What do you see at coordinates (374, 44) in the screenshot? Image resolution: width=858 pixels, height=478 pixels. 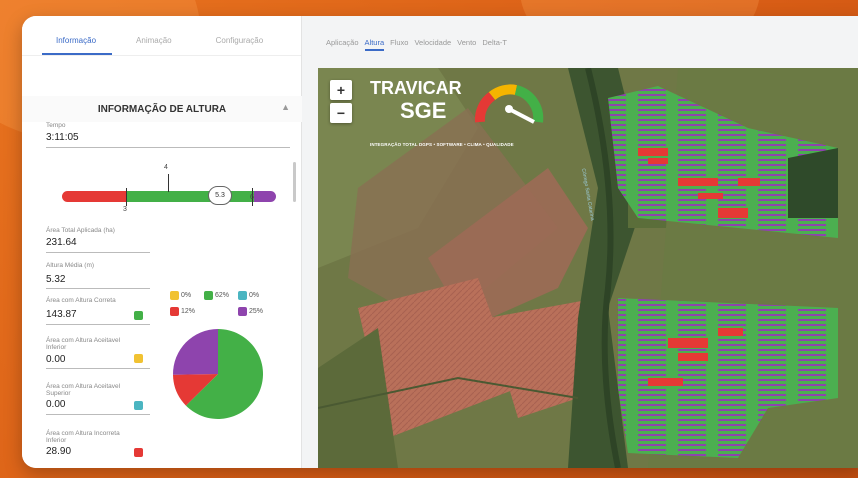 I see `tab-altura: Altura` at bounding box center [374, 44].